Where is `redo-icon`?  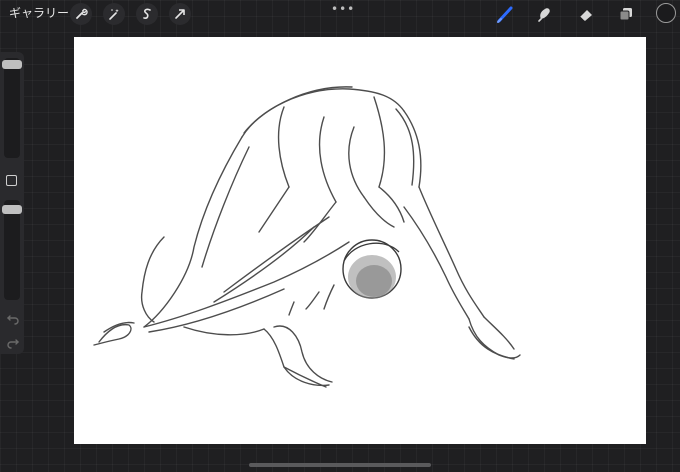
redo-icon is located at coordinates (13, 344).